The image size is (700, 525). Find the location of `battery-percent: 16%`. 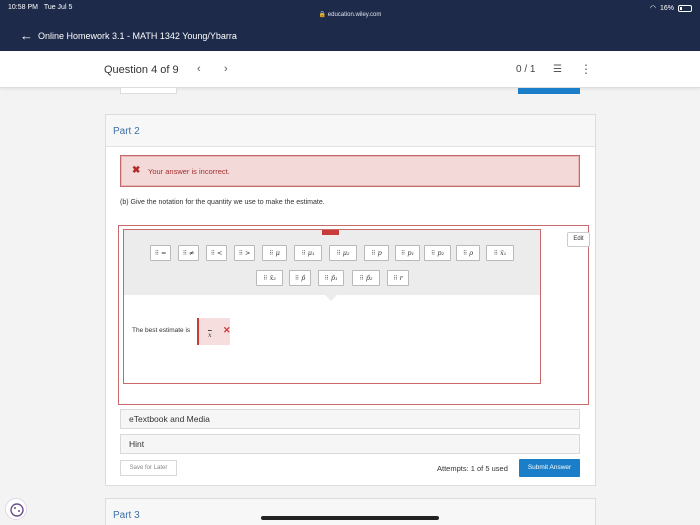

battery-percent: 16% is located at coordinates (666, 8).